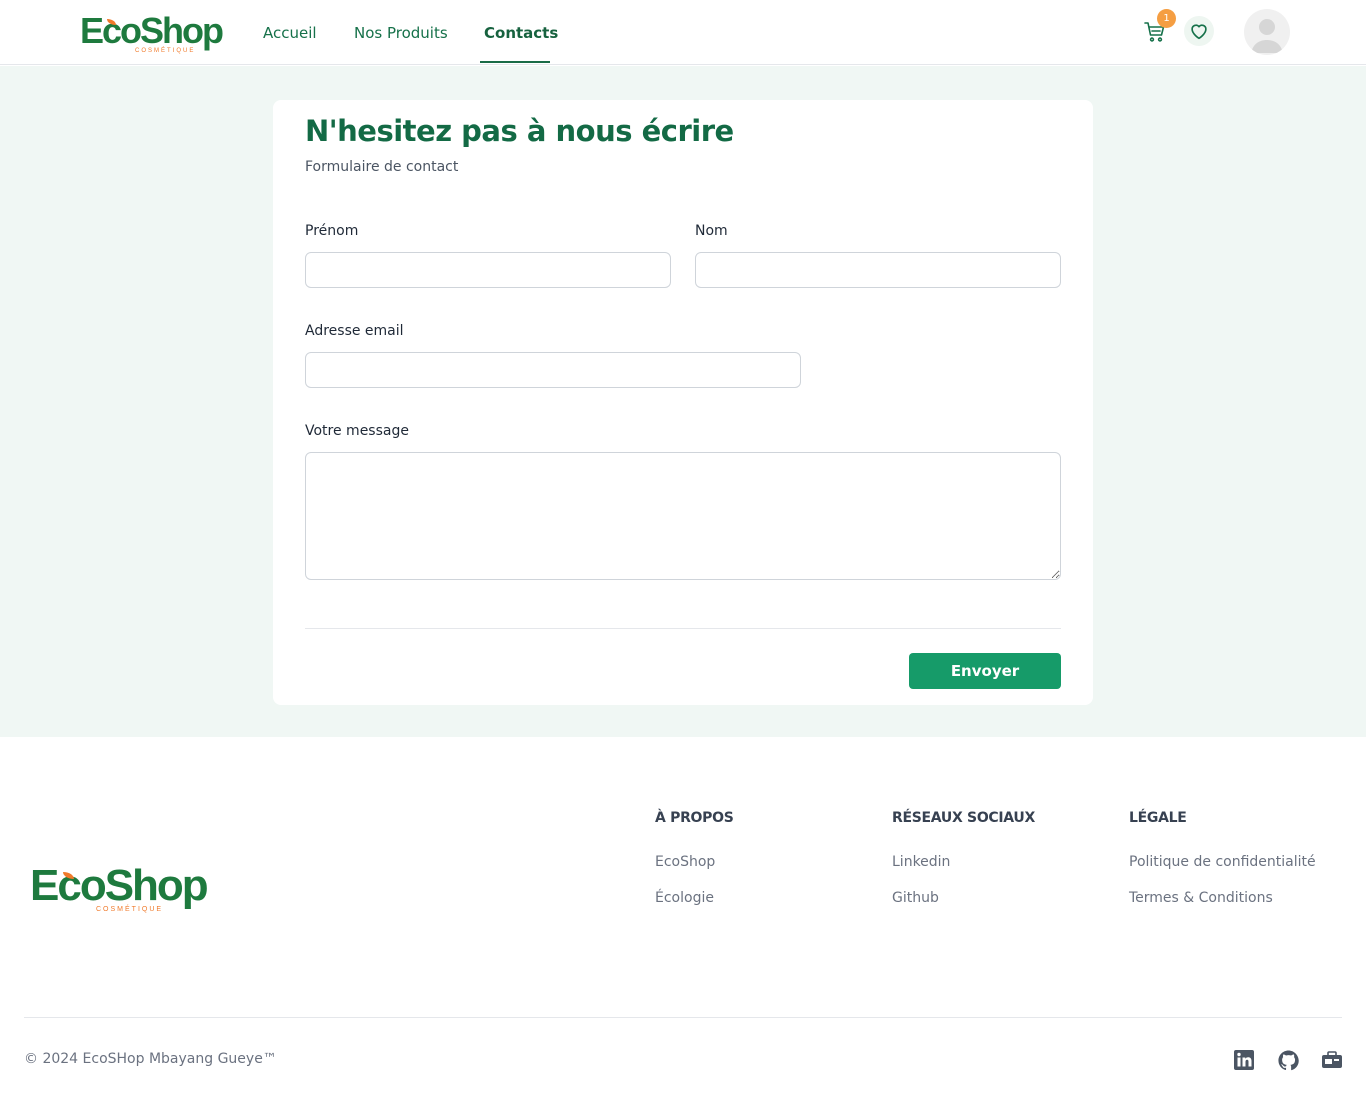 Image resolution: width=1366 pixels, height=1094 pixels. Describe the element at coordinates (519, 131) in the screenshot. I see `page-title: N'hesitez pas à nous écrire` at that location.